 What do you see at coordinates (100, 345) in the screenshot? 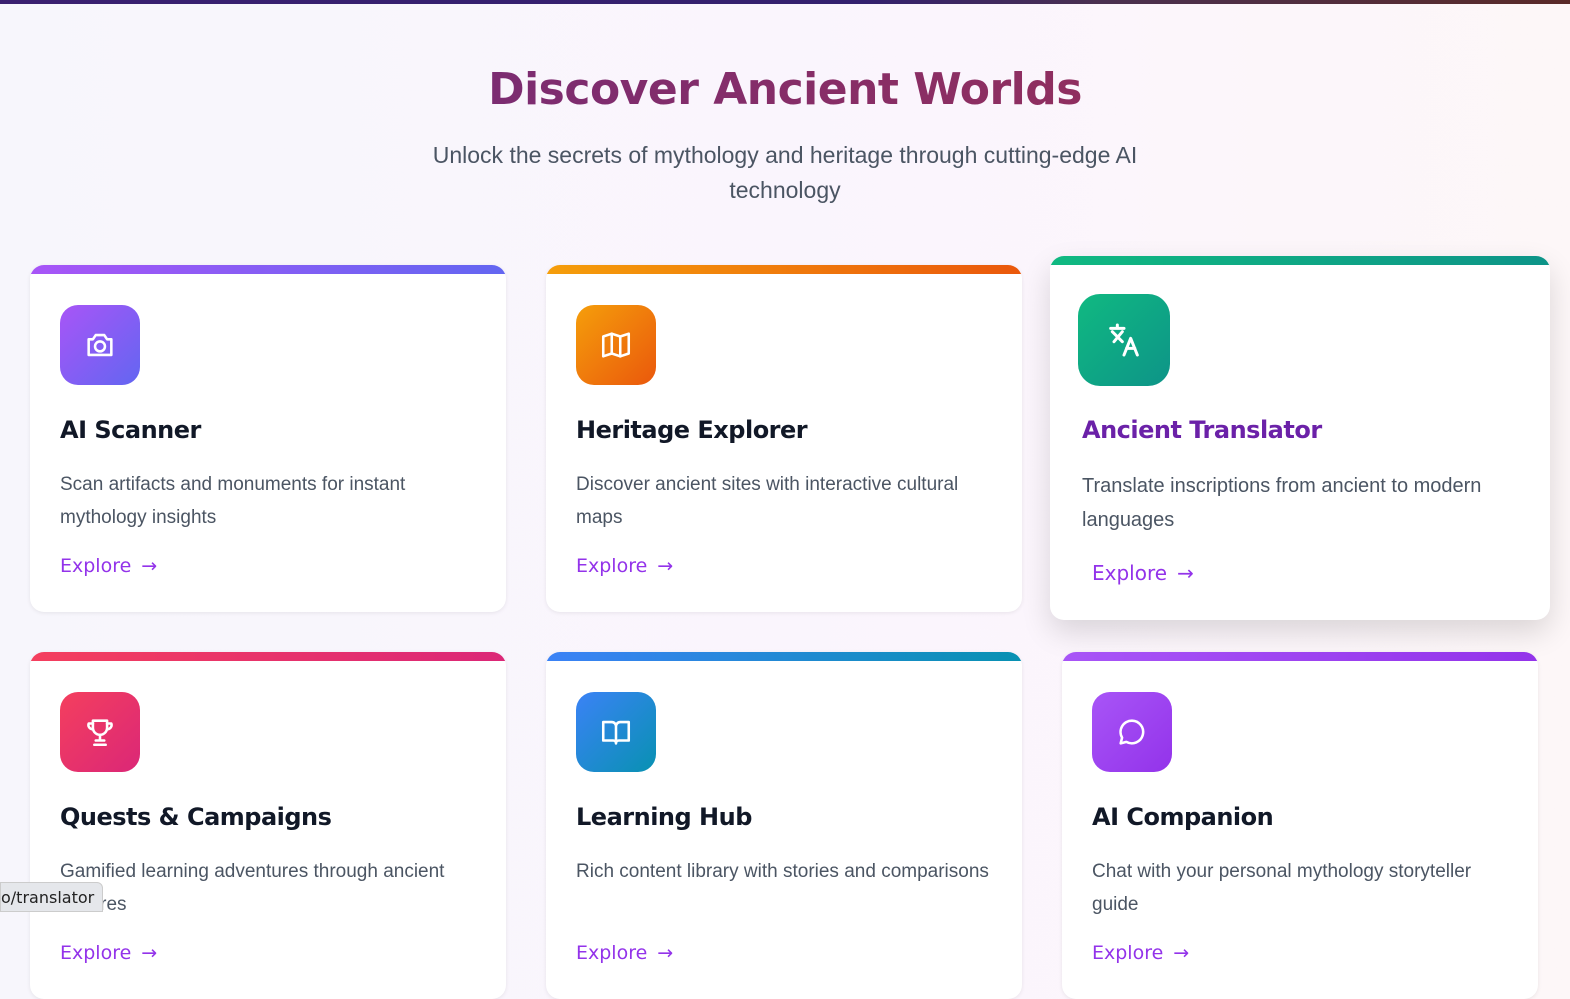
I see `camera-icon` at bounding box center [100, 345].